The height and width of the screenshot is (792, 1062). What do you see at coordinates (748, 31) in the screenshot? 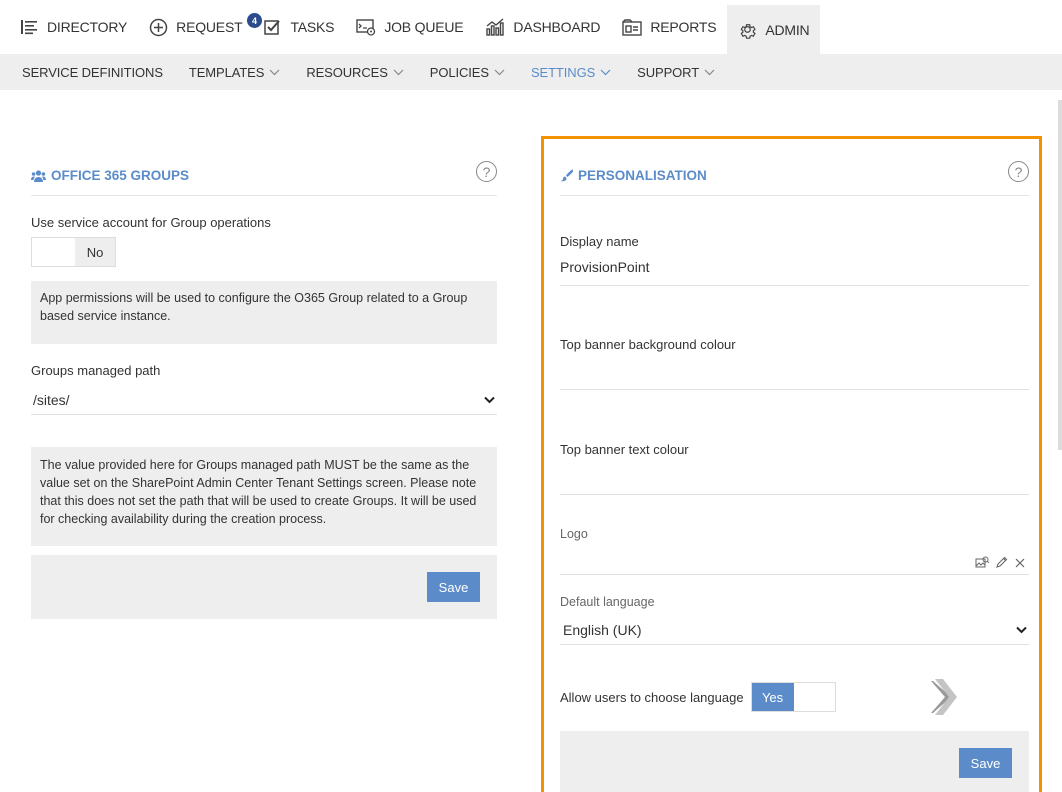
I see `gear-icon` at bounding box center [748, 31].